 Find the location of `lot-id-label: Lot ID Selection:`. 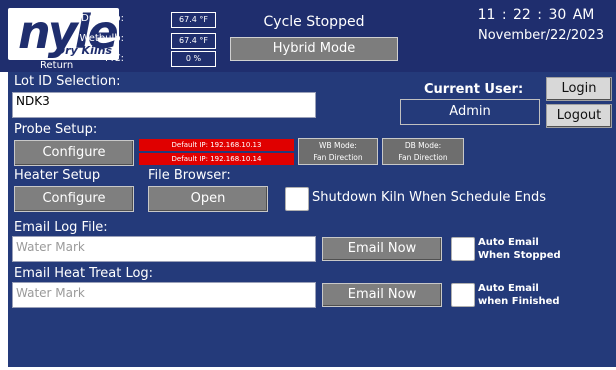

lot-id-label: Lot ID Selection: is located at coordinates (67, 81).